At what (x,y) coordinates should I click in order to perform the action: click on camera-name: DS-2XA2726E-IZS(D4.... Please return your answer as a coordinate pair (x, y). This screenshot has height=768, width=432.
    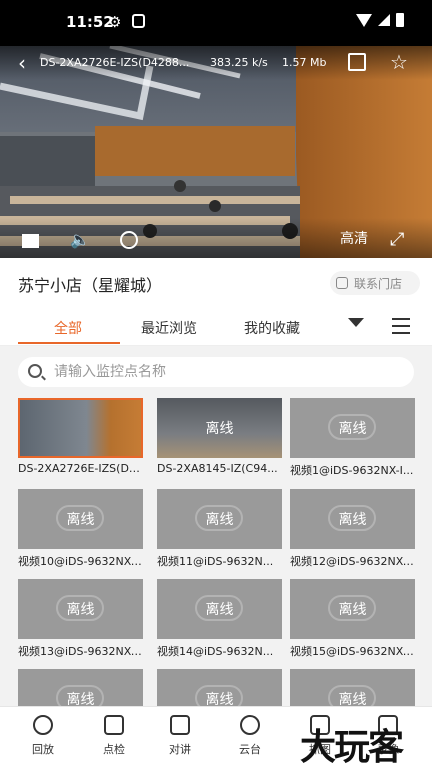
    Looking at the image, I should click on (80, 468).